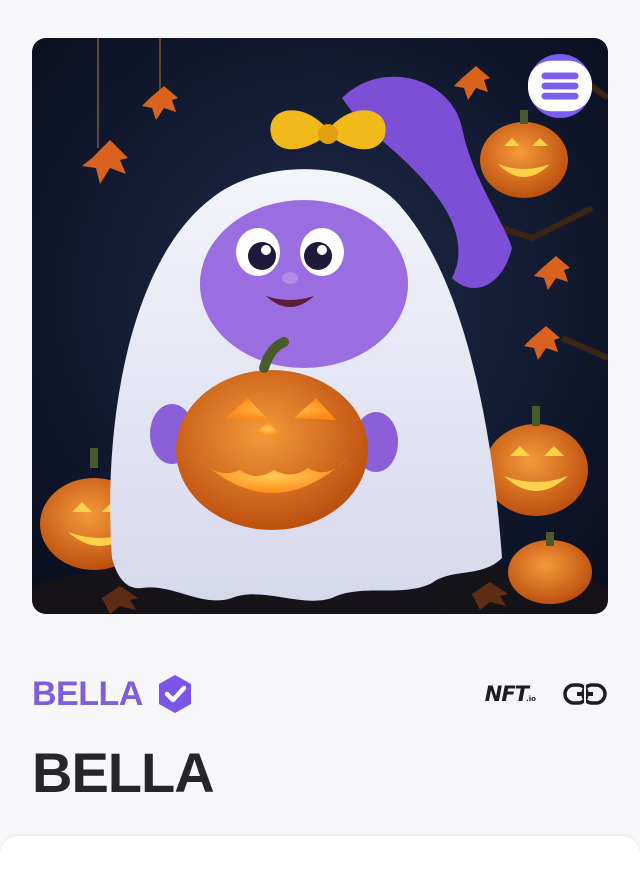 The height and width of the screenshot is (876, 640). I want to click on collection-row: BELLA NFT .io, so click(320, 694).